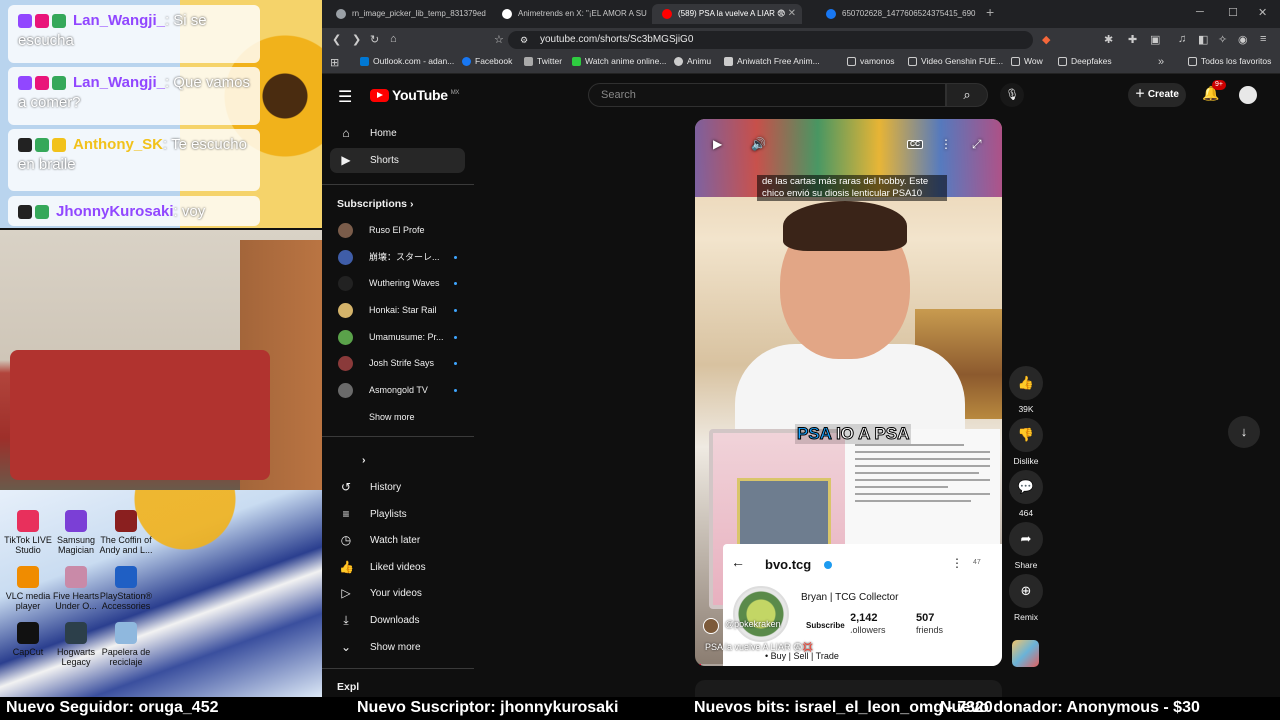  Describe the element at coordinates (825, 626) in the screenshot. I see `subscribe-button: Subscribe` at that location.